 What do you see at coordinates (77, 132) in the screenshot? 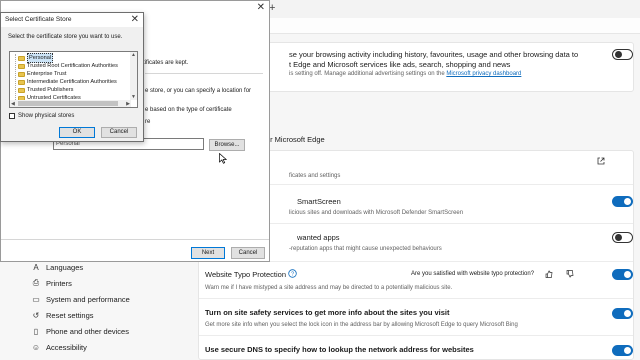
I see `ok-button: OK` at bounding box center [77, 132].